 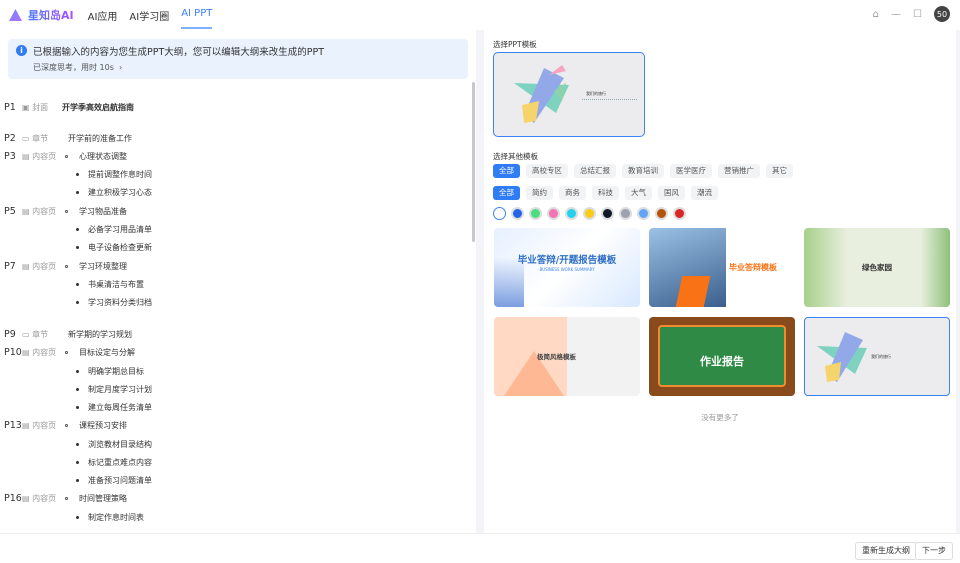 What do you see at coordinates (230, 284) in the screenshot?
I see `outline-row: 书桌清洁与布置` at bounding box center [230, 284].